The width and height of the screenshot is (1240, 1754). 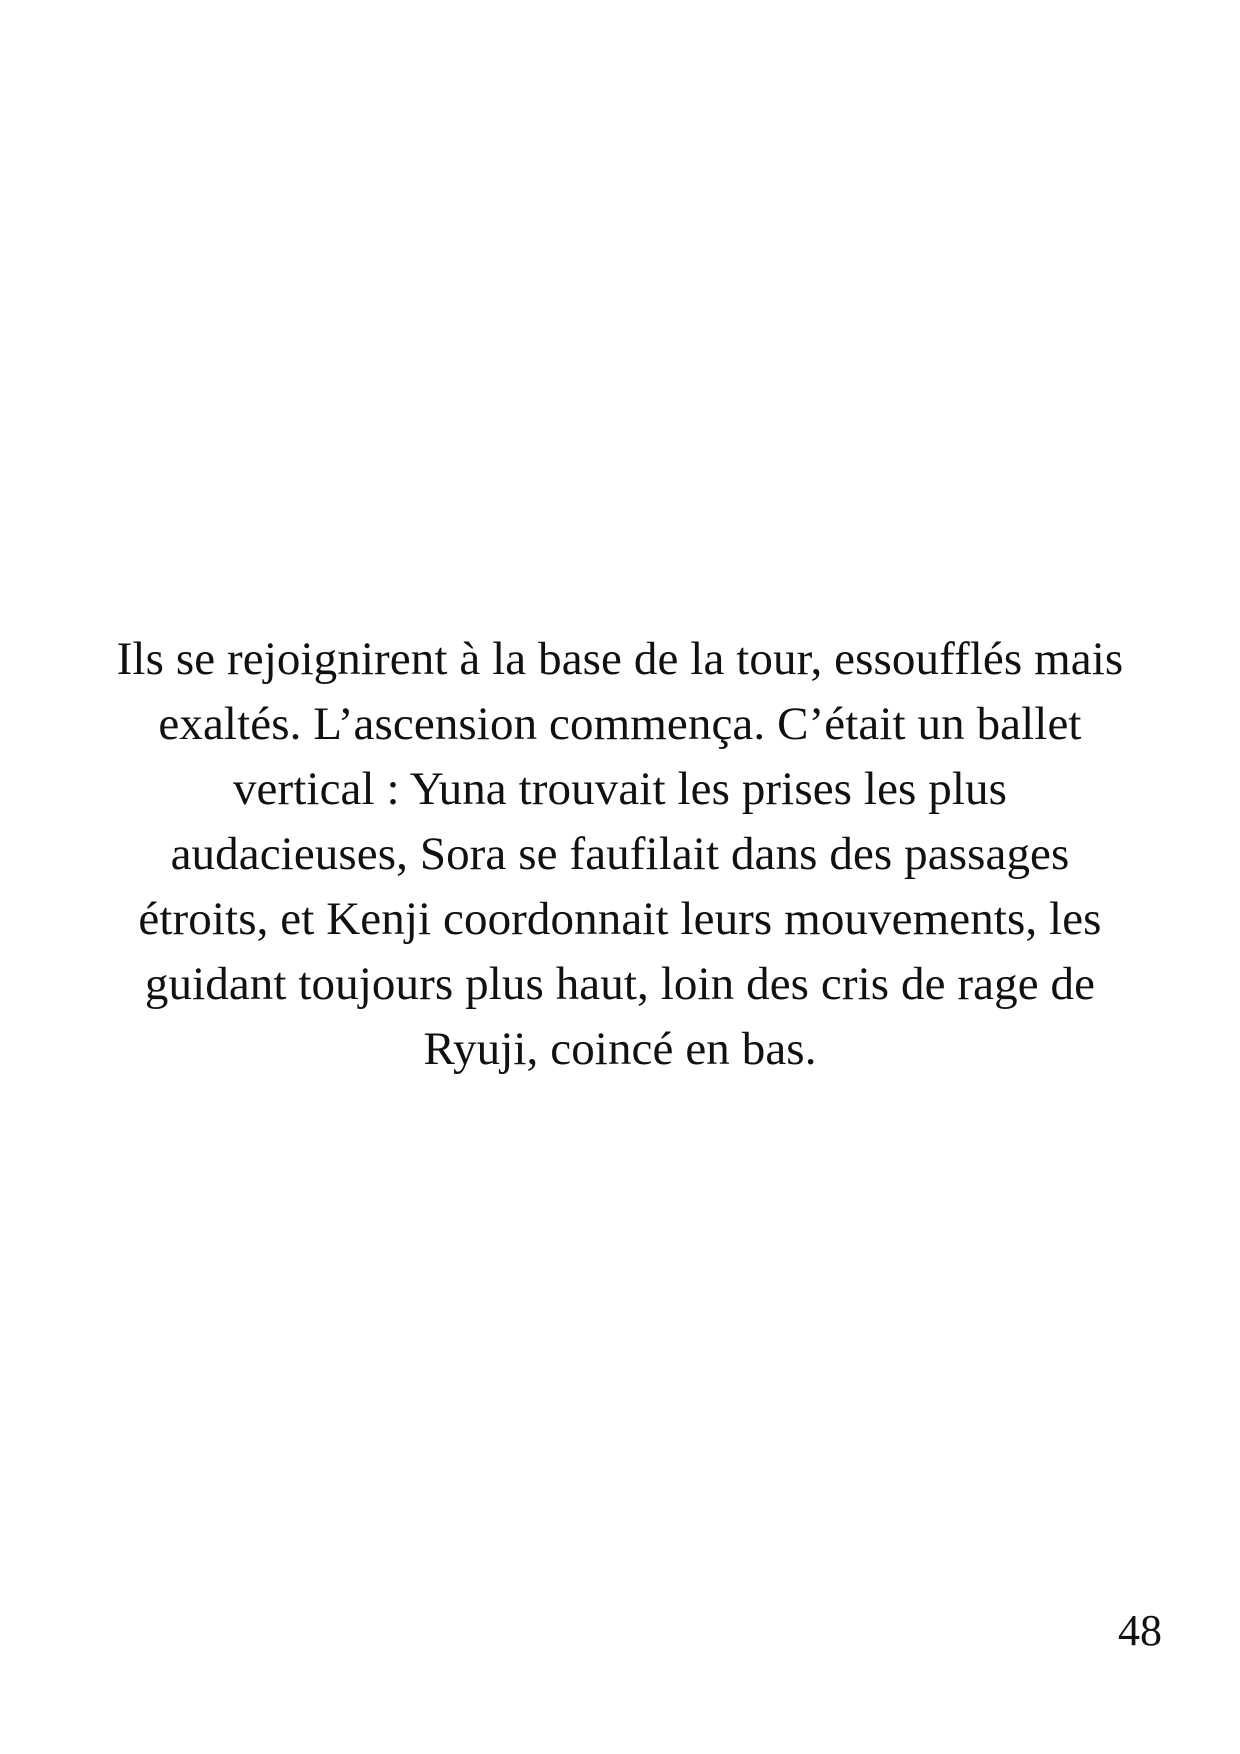 I want to click on page-number: 48, so click(x=1140, y=1630).